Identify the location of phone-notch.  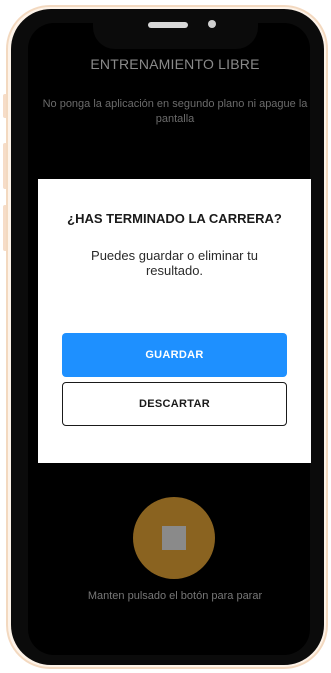
(175, 29).